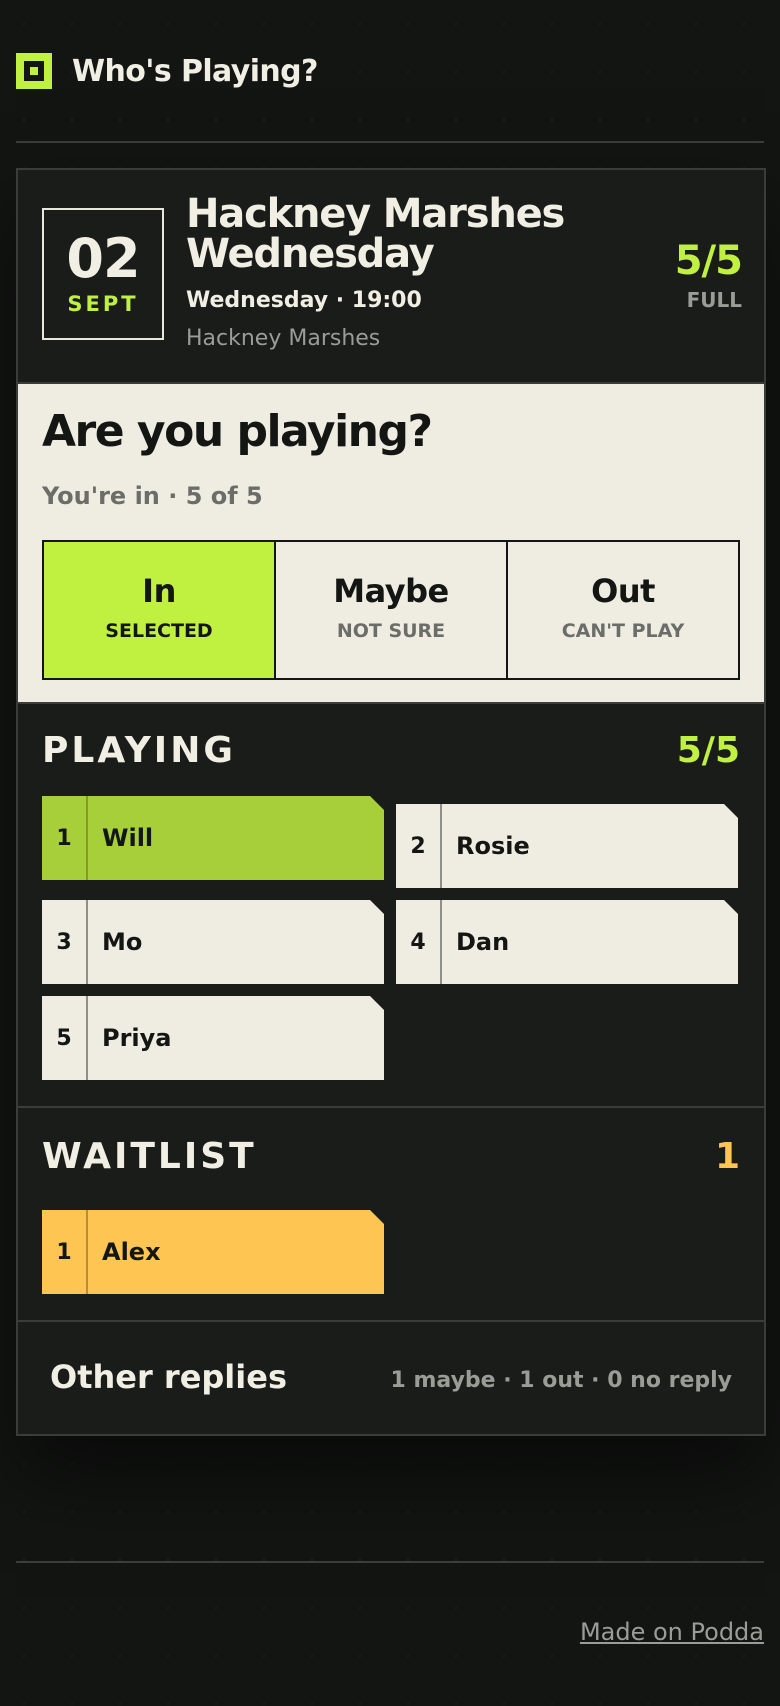 Image resolution: width=780 pixels, height=1706 pixels. What do you see at coordinates (391, 631) in the screenshot?
I see `choice-sublabel: NOT SURE` at bounding box center [391, 631].